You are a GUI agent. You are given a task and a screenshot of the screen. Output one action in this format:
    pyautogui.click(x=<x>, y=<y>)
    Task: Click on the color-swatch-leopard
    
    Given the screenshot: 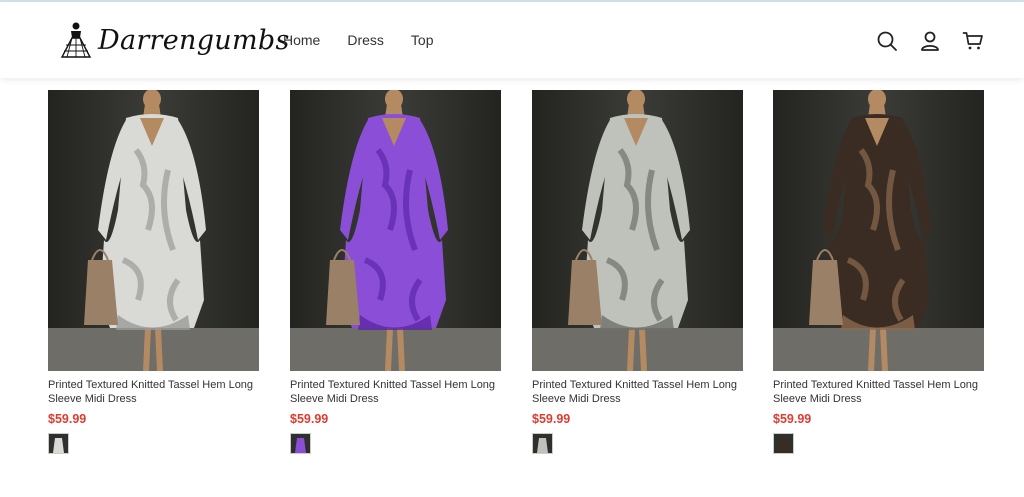 What is the action you would take?
    pyautogui.click(x=783, y=443)
    